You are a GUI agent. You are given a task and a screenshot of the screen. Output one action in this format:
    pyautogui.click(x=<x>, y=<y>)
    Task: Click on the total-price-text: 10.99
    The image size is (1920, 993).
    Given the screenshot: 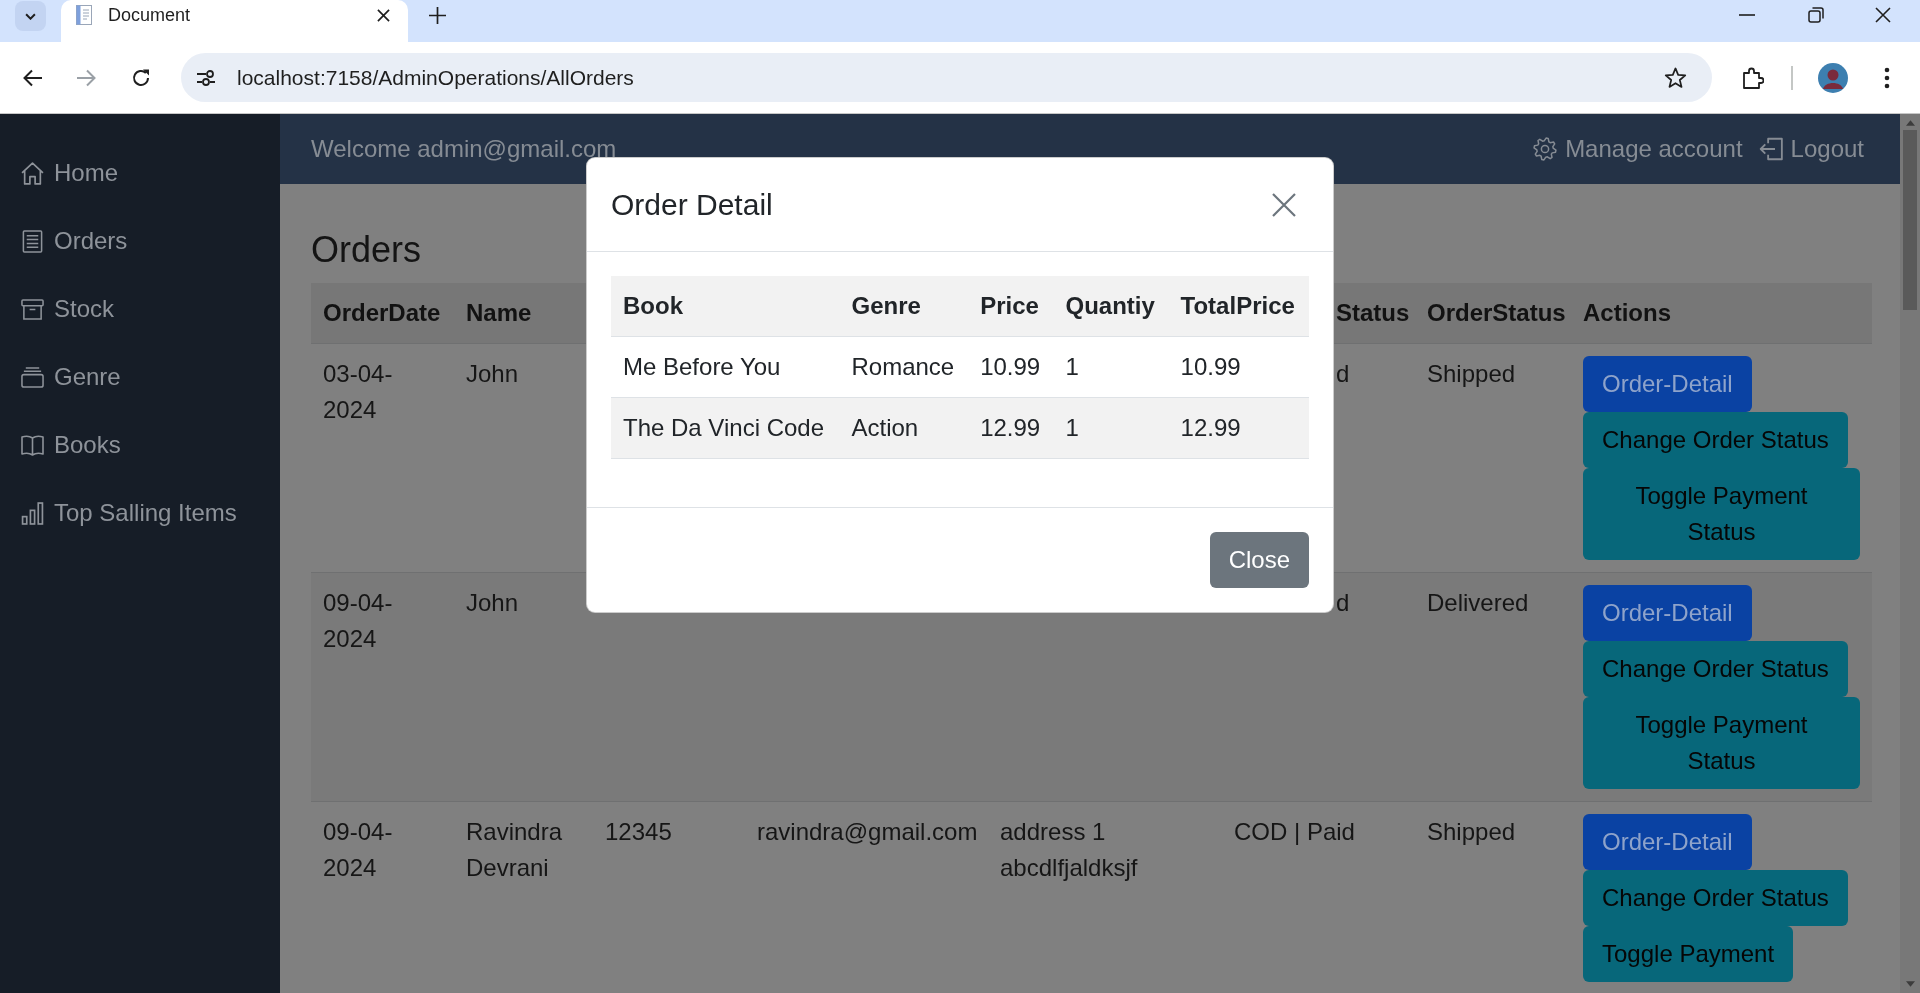 What is the action you would take?
    pyautogui.click(x=1210, y=366)
    